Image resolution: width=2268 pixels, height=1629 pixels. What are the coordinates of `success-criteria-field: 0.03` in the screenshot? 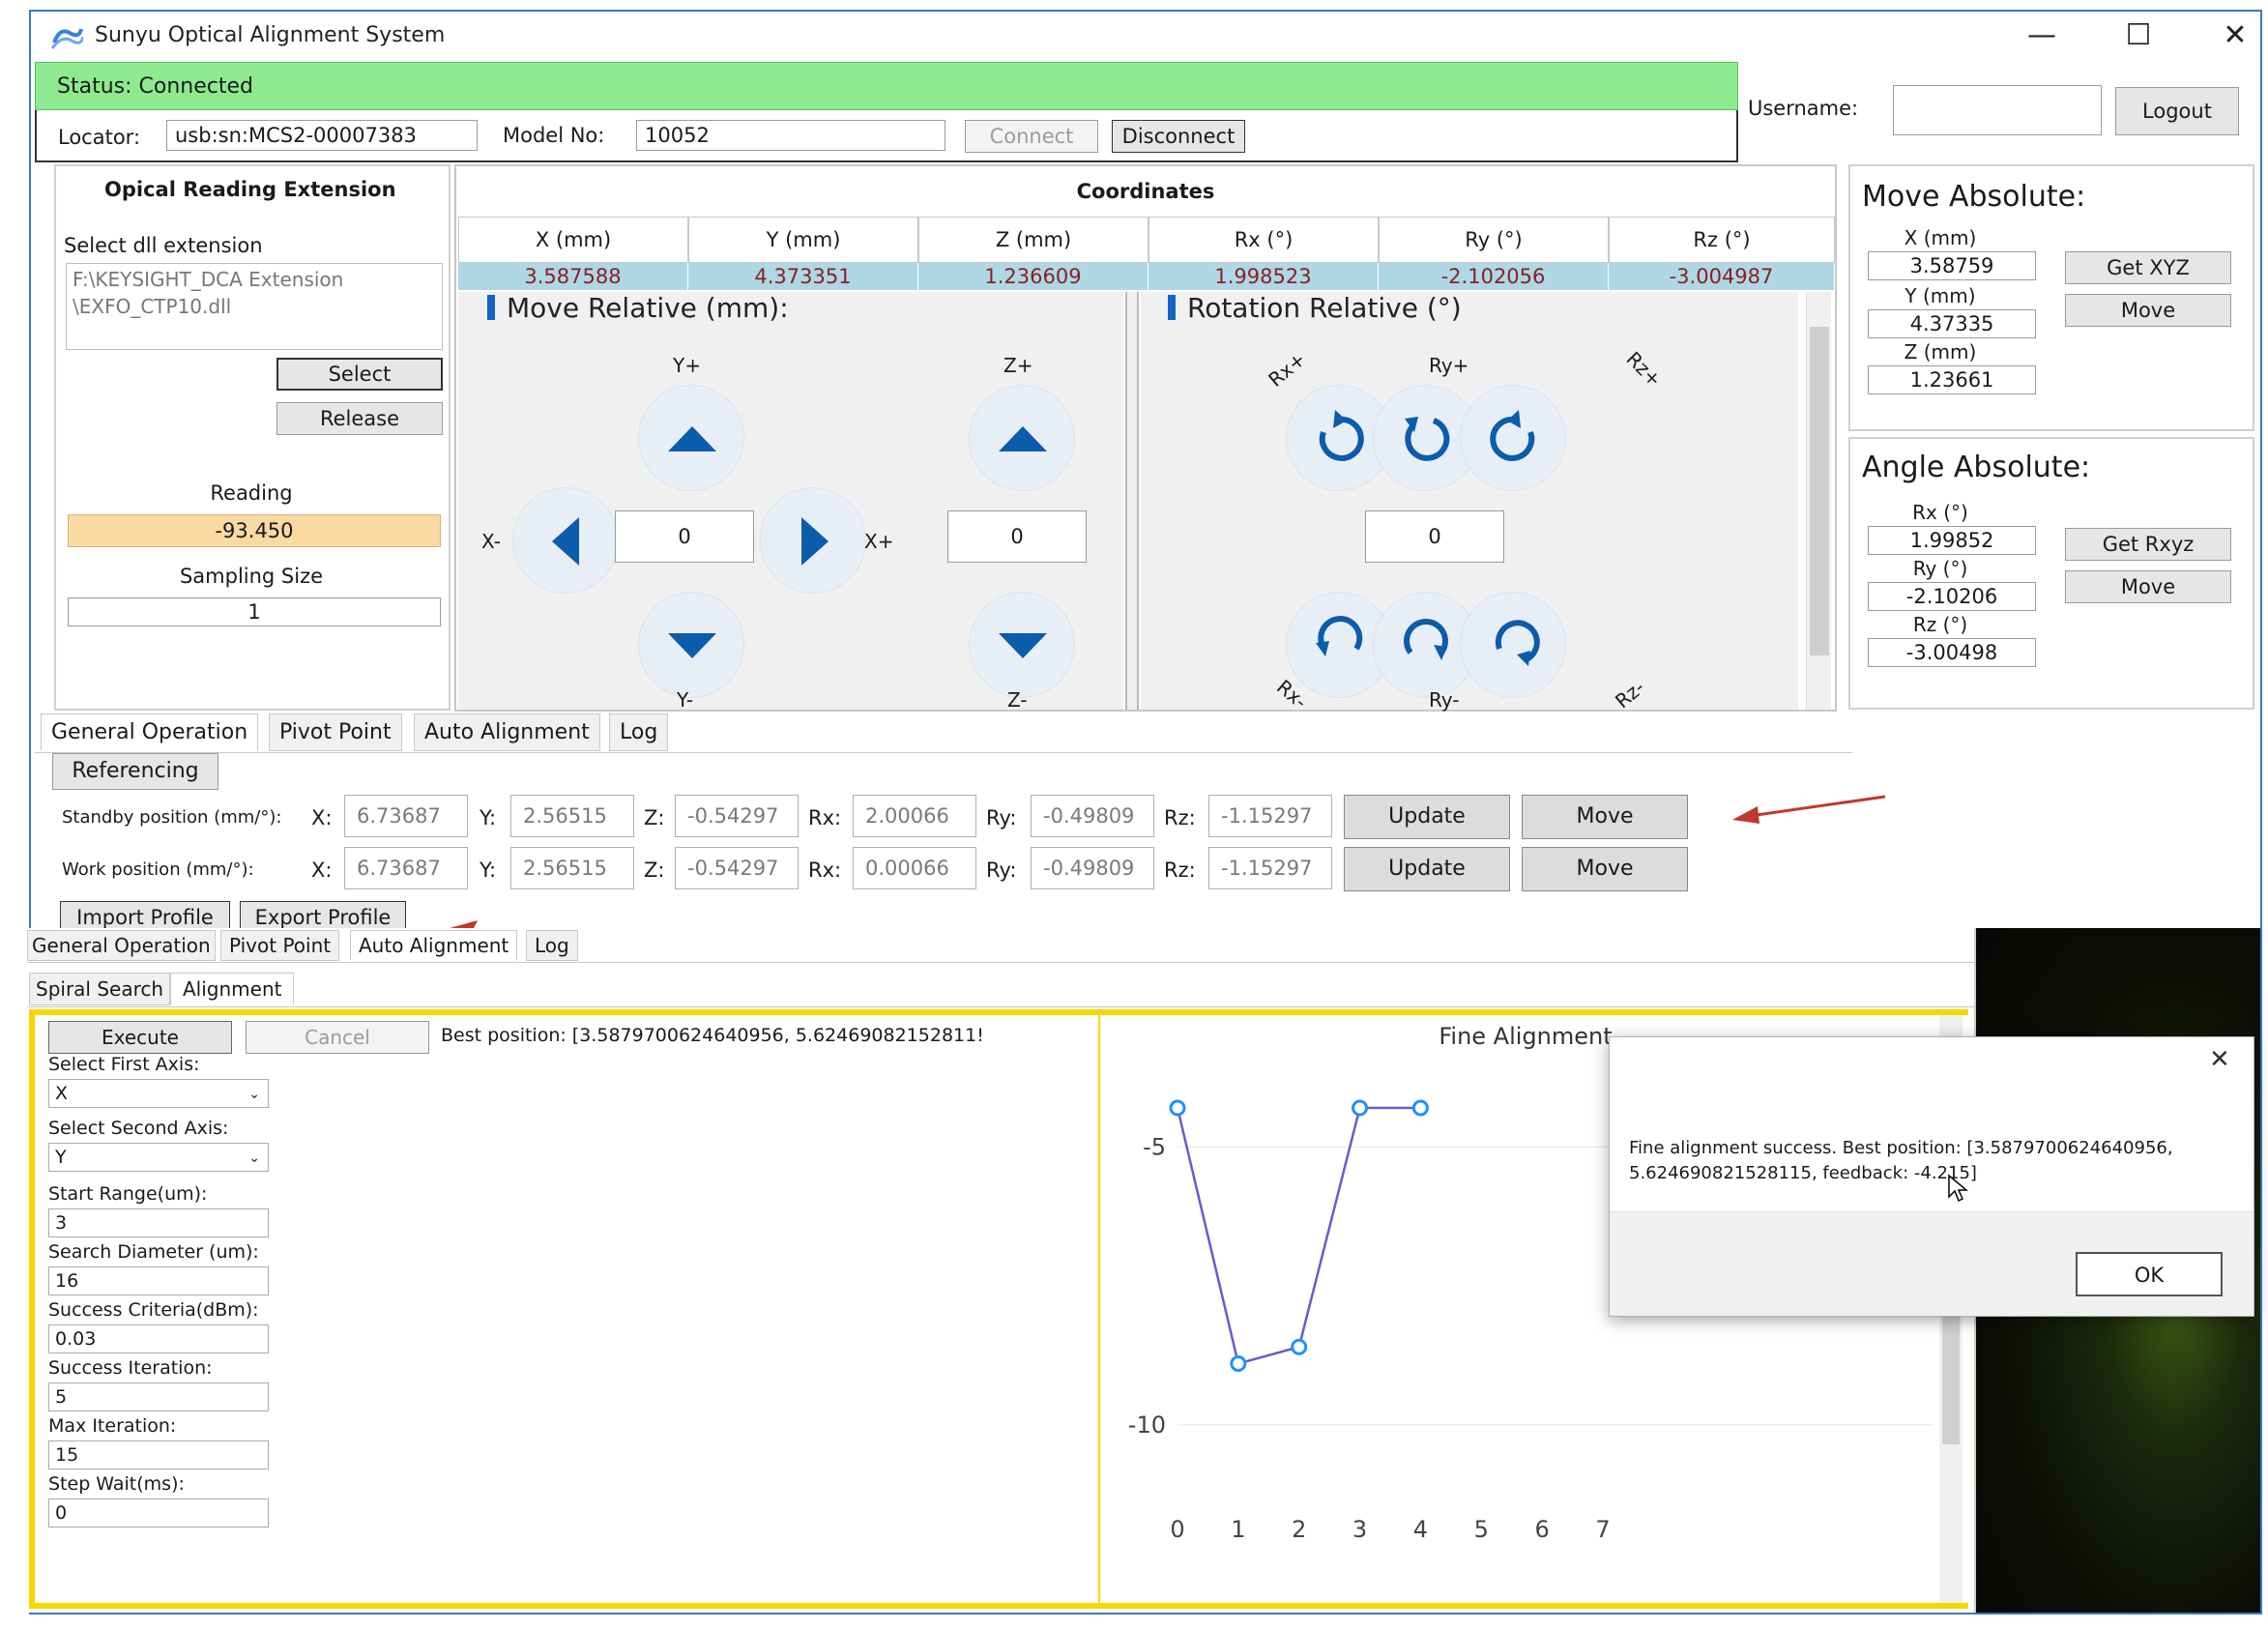 It's located at (158, 1338).